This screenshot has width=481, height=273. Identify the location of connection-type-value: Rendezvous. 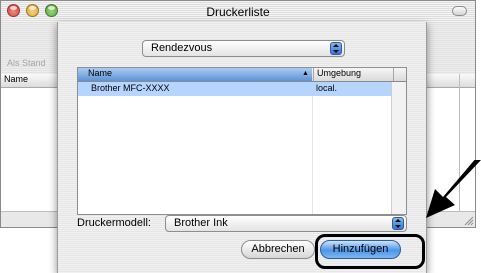
(182, 48).